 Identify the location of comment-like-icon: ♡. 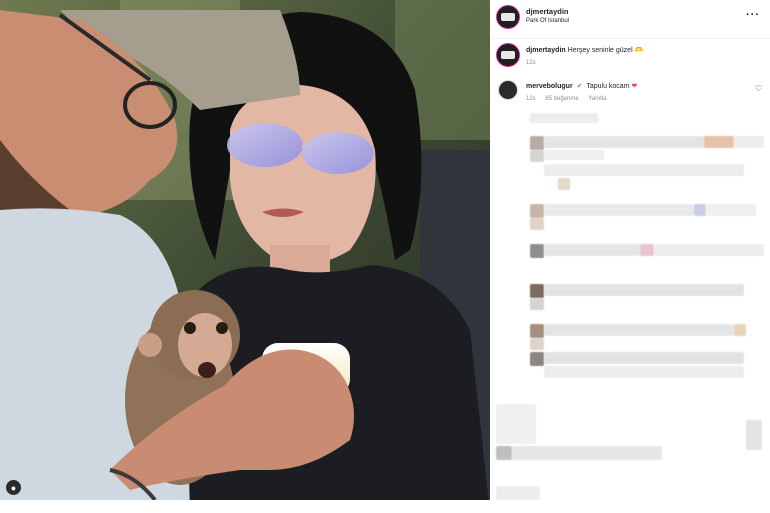
(758, 88).